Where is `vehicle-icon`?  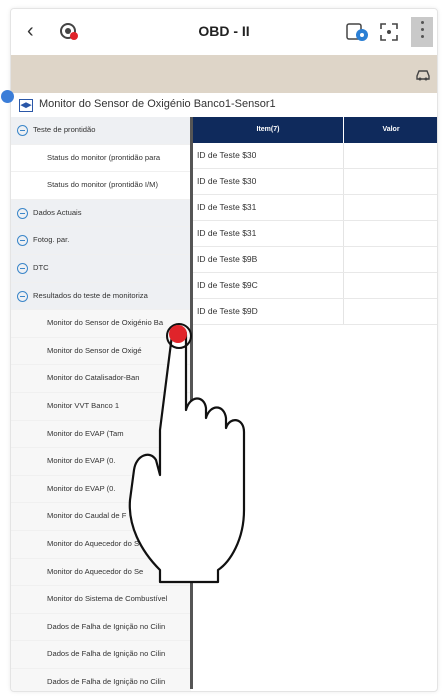 vehicle-icon is located at coordinates (423, 74).